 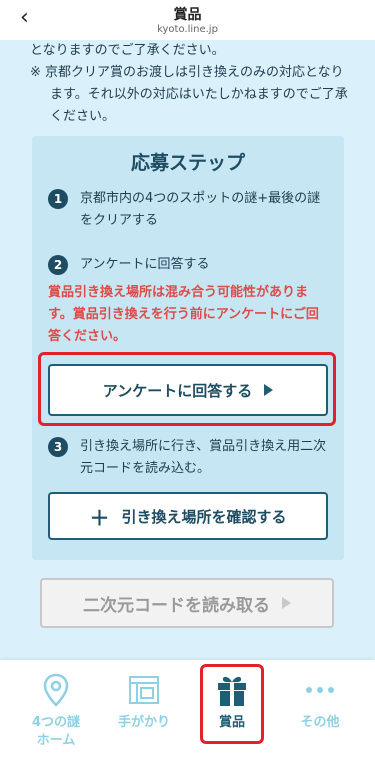 What do you see at coordinates (58, 447) in the screenshot?
I see `step-number-badge: 3` at bounding box center [58, 447].